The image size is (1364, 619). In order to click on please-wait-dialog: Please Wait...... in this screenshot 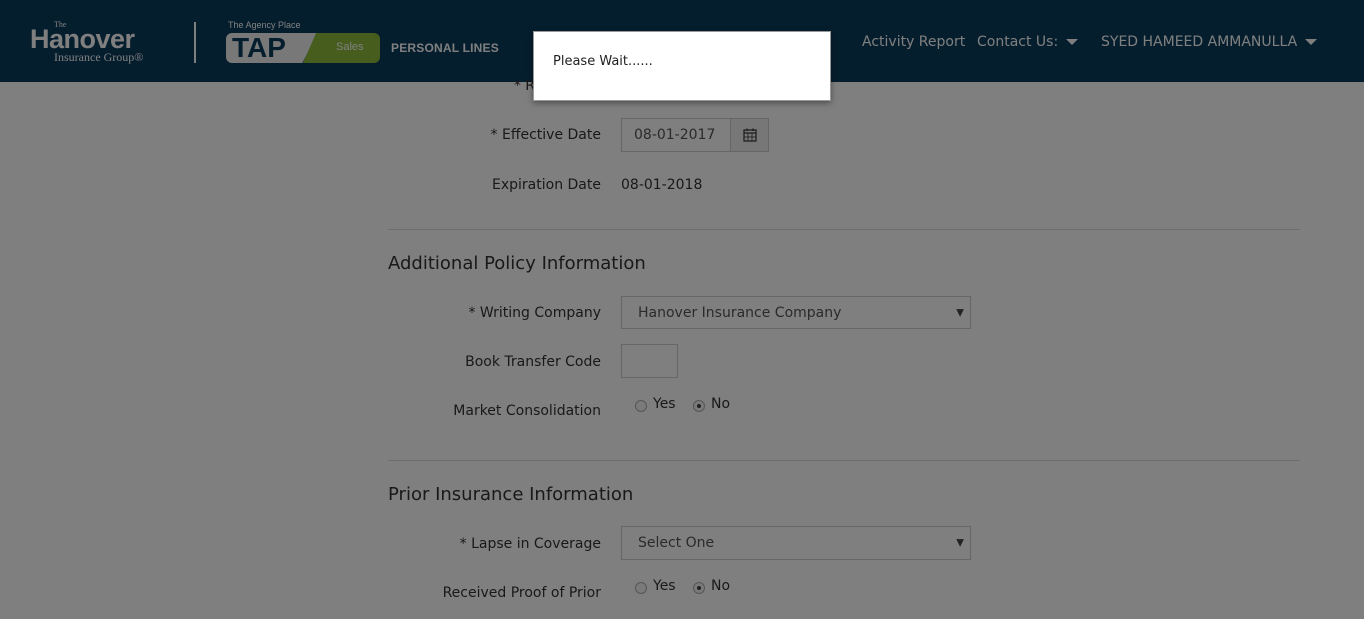, I will do `click(682, 66)`.